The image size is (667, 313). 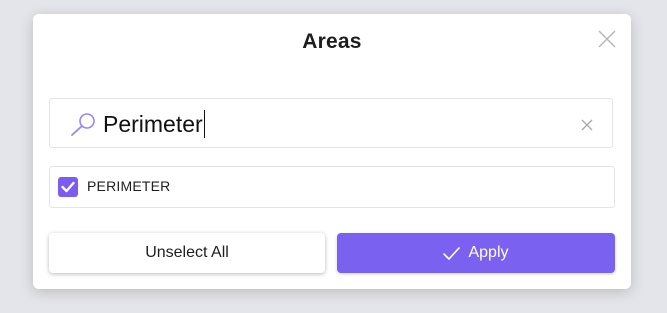 I want to click on modal-title: Areas, so click(x=332, y=41).